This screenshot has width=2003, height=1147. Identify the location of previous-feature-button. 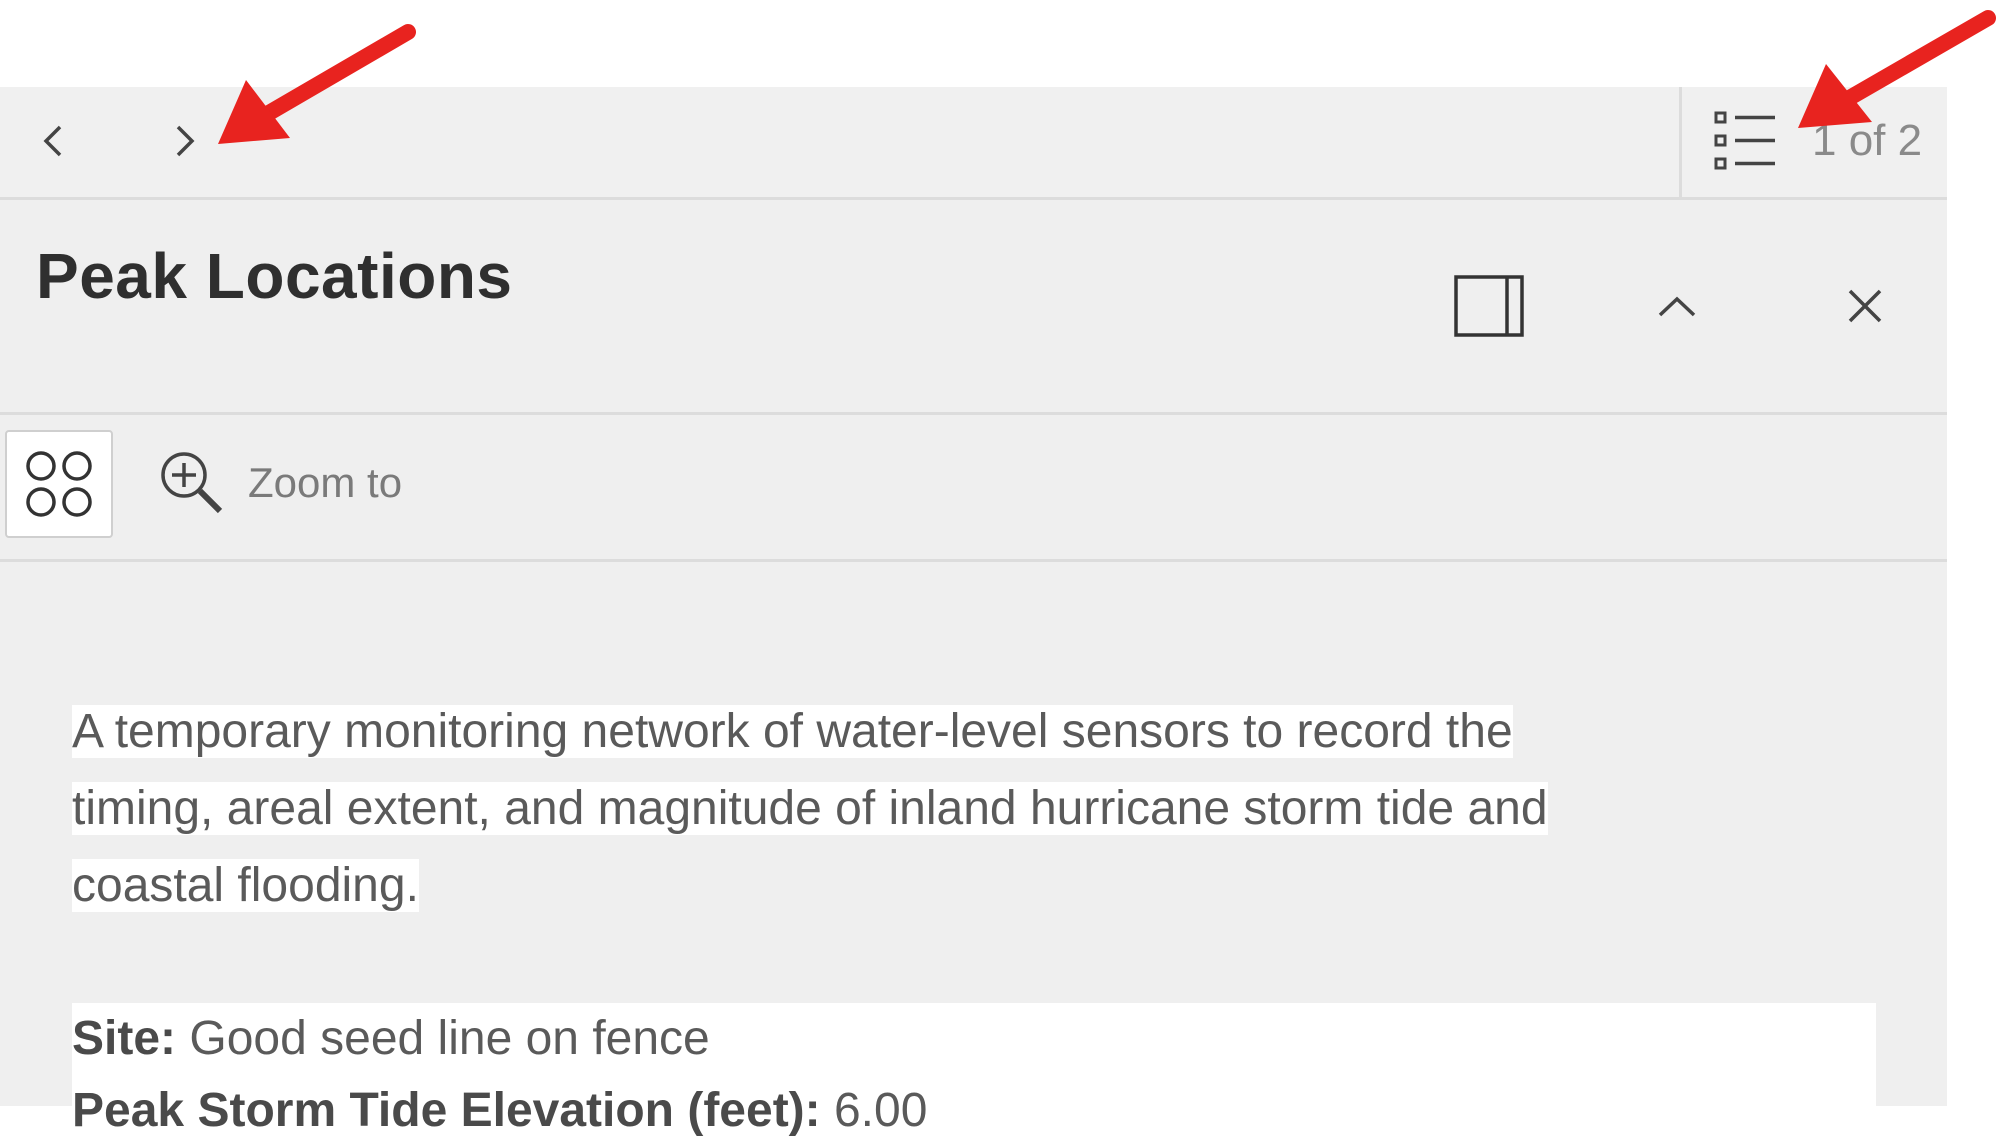
(54, 141).